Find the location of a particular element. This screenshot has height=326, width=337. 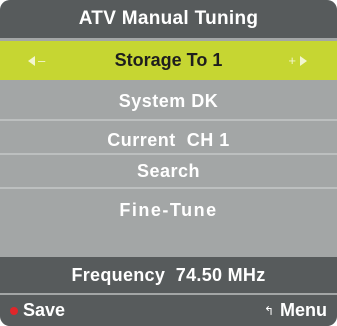

return-arrow-icon: ↰ is located at coordinates (268, 310).